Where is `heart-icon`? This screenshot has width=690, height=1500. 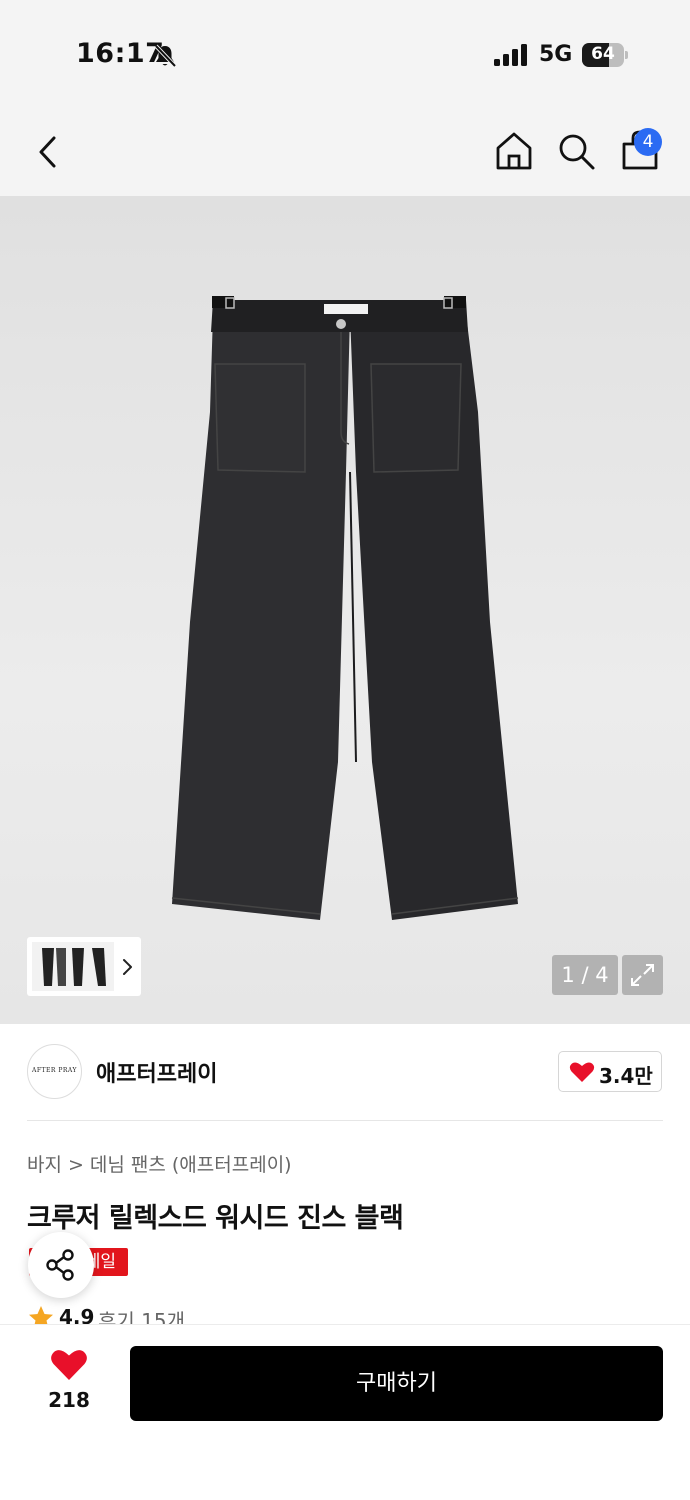 heart-icon is located at coordinates (582, 1072).